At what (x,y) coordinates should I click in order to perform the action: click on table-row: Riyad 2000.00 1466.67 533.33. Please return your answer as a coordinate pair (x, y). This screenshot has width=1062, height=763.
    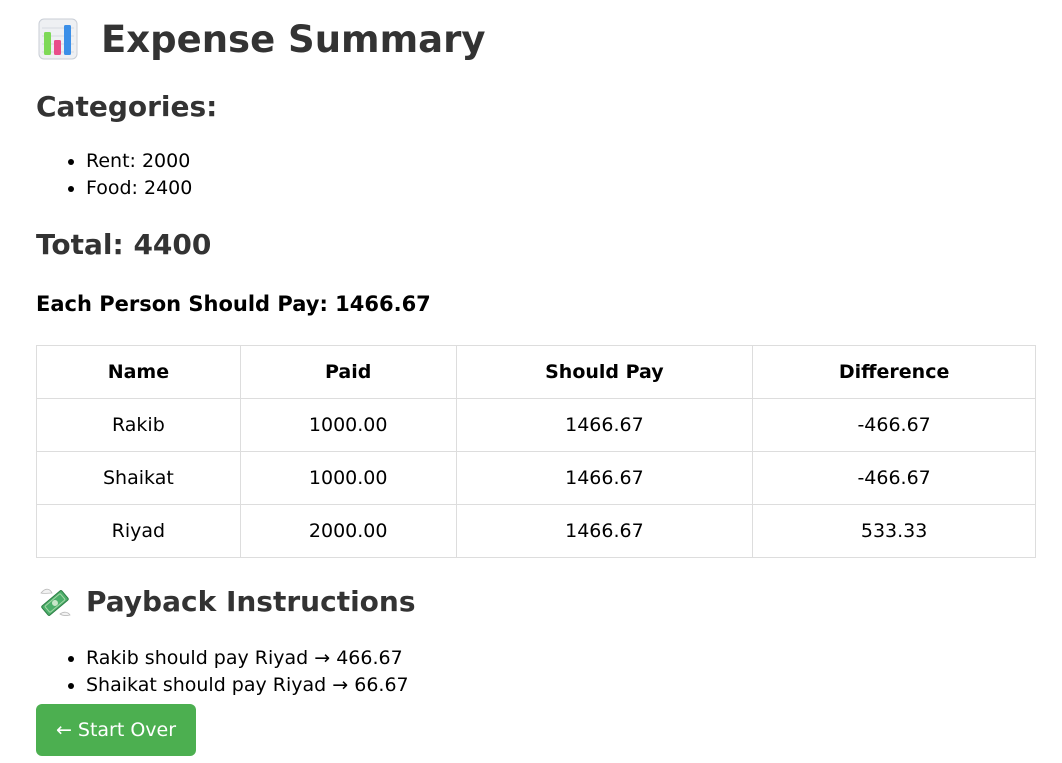
    Looking at the image, I should click on (536, 531).